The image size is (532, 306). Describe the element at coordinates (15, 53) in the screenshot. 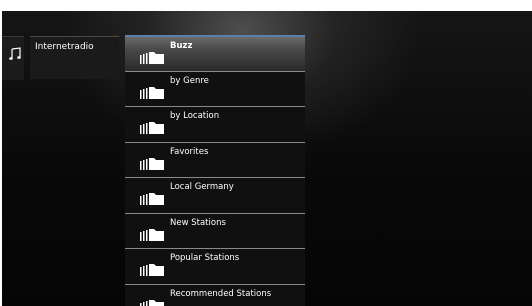

I see `music-note-icon` at that location.